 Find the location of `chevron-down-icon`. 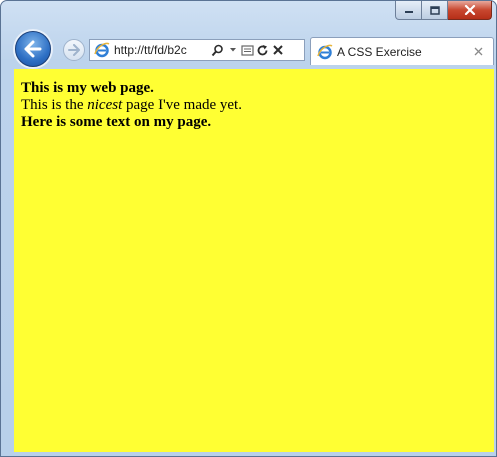

chevron-down-icon is located at coordinates (232, 50).